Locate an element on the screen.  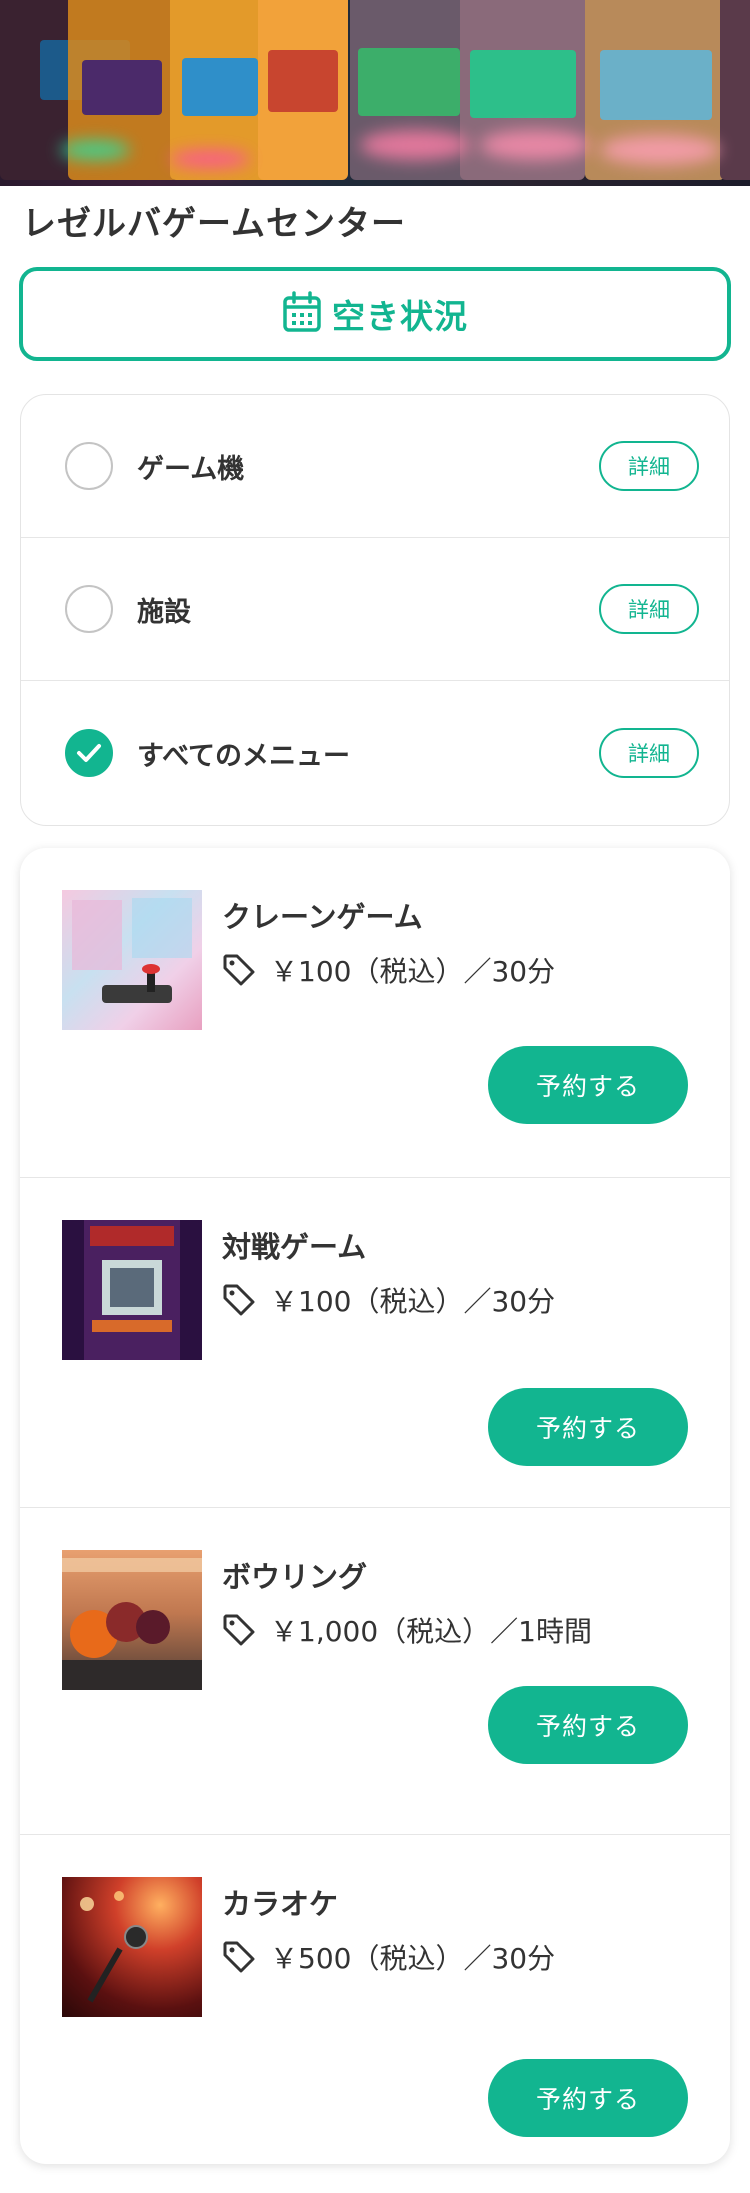
filter-option-facilities: 施設 詳細 is located at coordinates (375, 609).